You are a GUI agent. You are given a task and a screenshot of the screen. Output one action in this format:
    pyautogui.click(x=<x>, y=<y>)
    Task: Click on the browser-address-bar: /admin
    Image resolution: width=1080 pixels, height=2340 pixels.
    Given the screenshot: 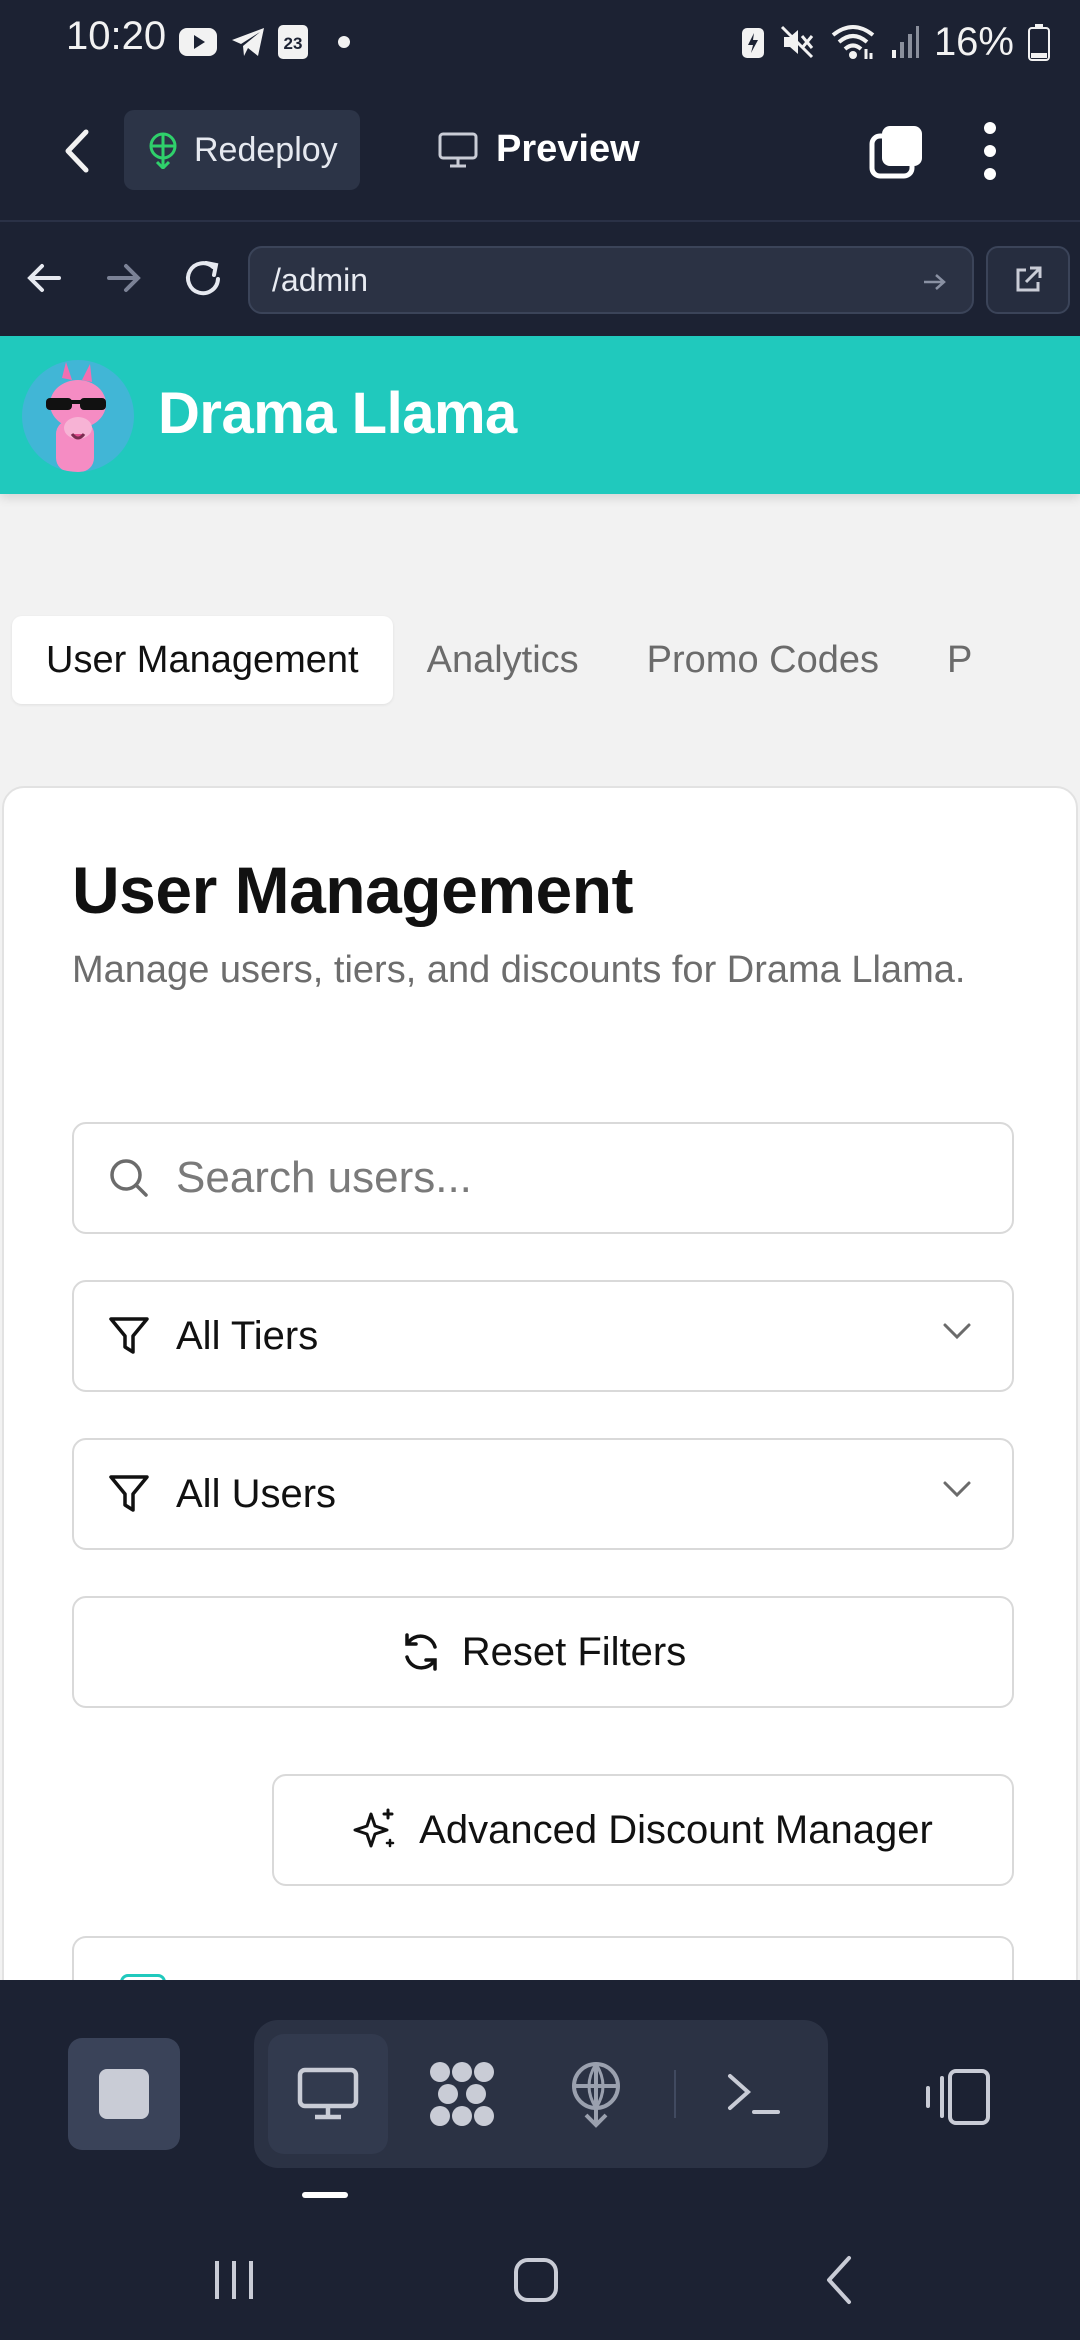 What is the action you would take?
    pyautogui.click(x=540, y=279)
    